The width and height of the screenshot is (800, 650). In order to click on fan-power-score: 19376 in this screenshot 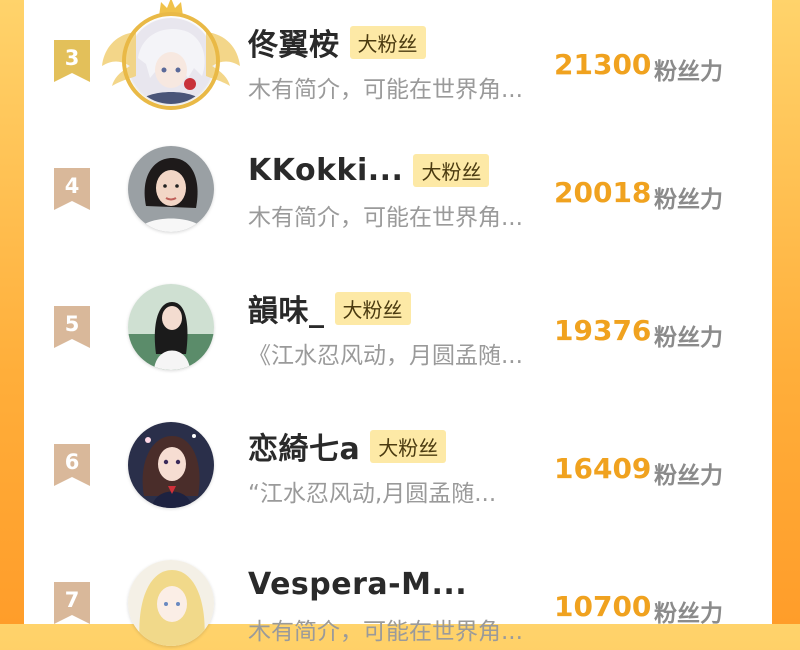, I will do `click(603, 330)`.